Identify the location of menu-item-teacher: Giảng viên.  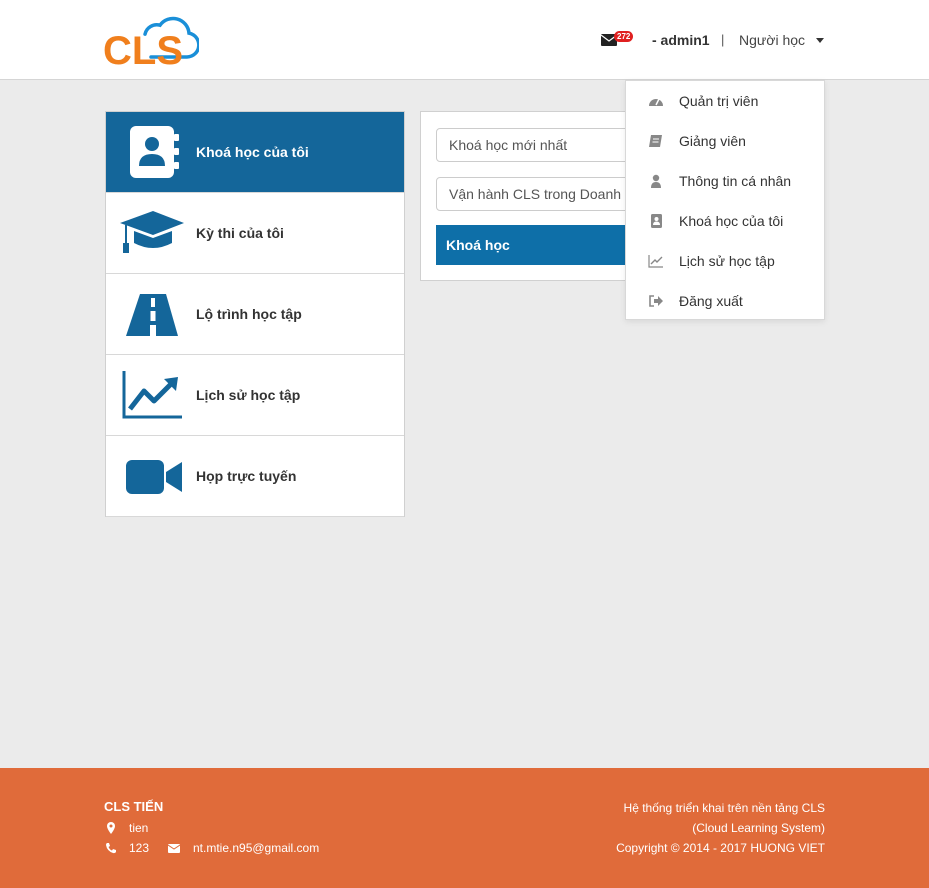
(725, 141).